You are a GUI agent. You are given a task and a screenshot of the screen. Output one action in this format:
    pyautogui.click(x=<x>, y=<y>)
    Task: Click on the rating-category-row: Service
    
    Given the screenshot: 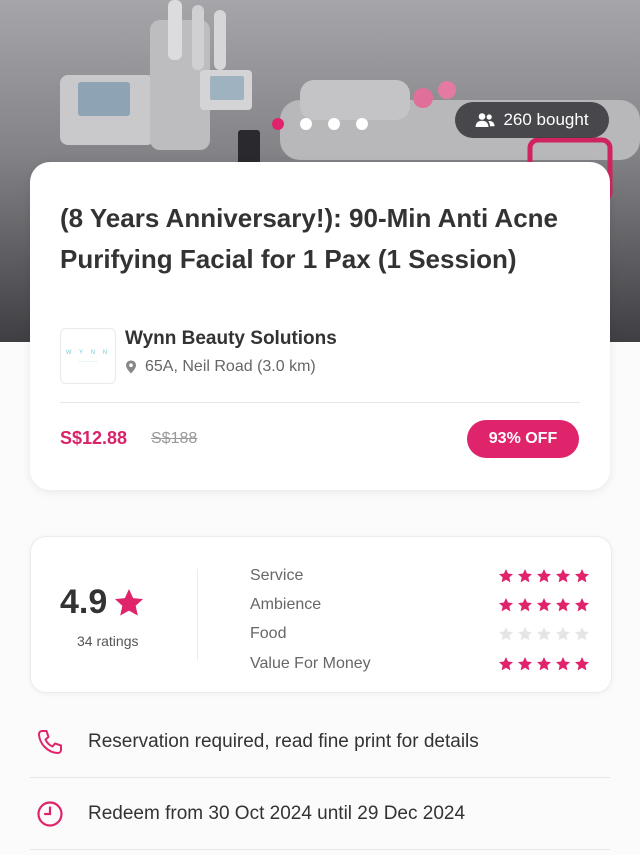 What is the action you would take?
    pyautogui.click(x=420, y=575)
    